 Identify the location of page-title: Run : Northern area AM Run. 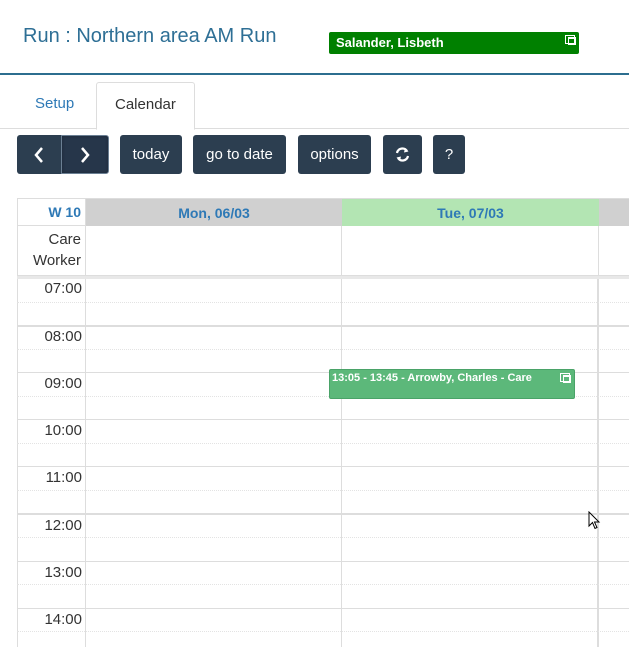
(150, 36).